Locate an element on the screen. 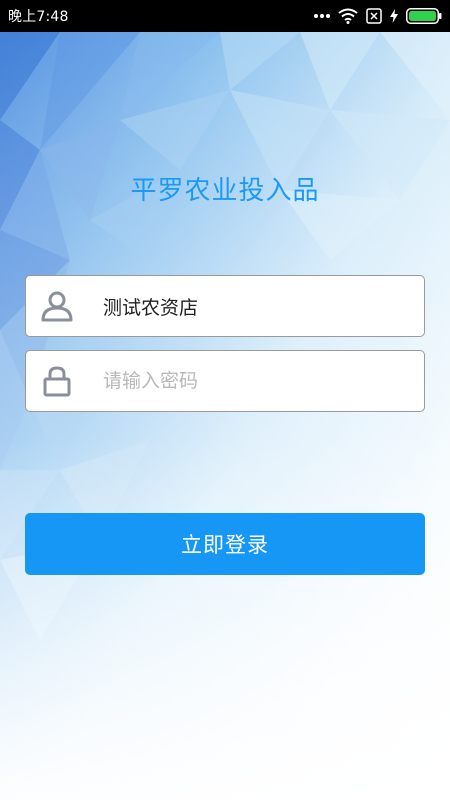  user-icon is located at coordinates (57, 306).